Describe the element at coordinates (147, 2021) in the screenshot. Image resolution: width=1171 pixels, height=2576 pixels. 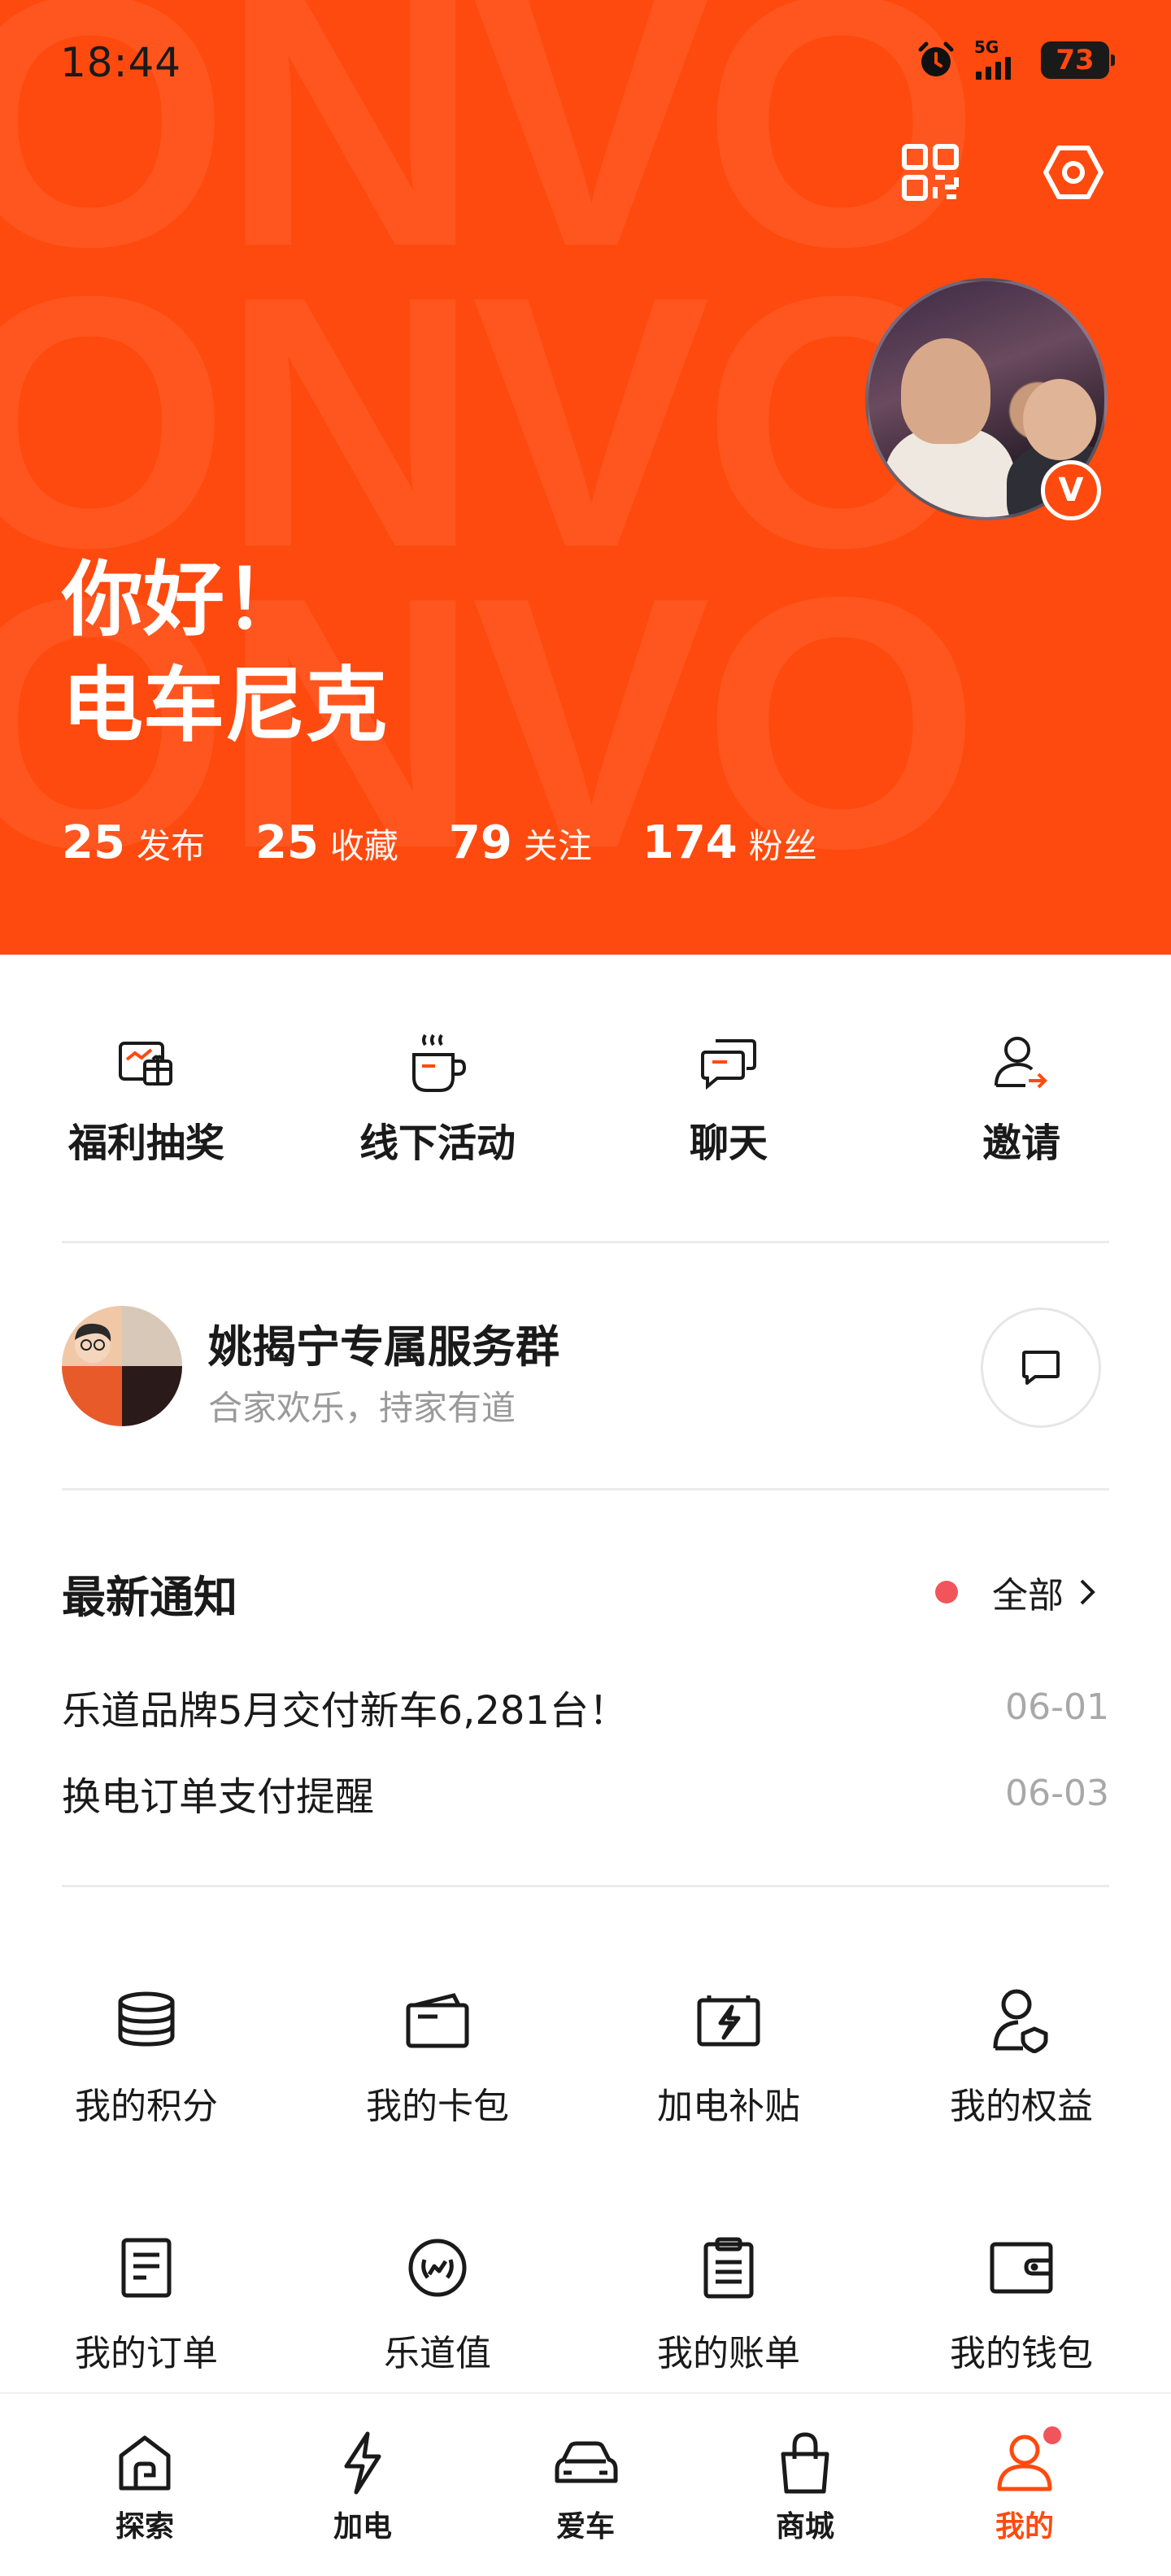
I see `coins-icon` at that location.